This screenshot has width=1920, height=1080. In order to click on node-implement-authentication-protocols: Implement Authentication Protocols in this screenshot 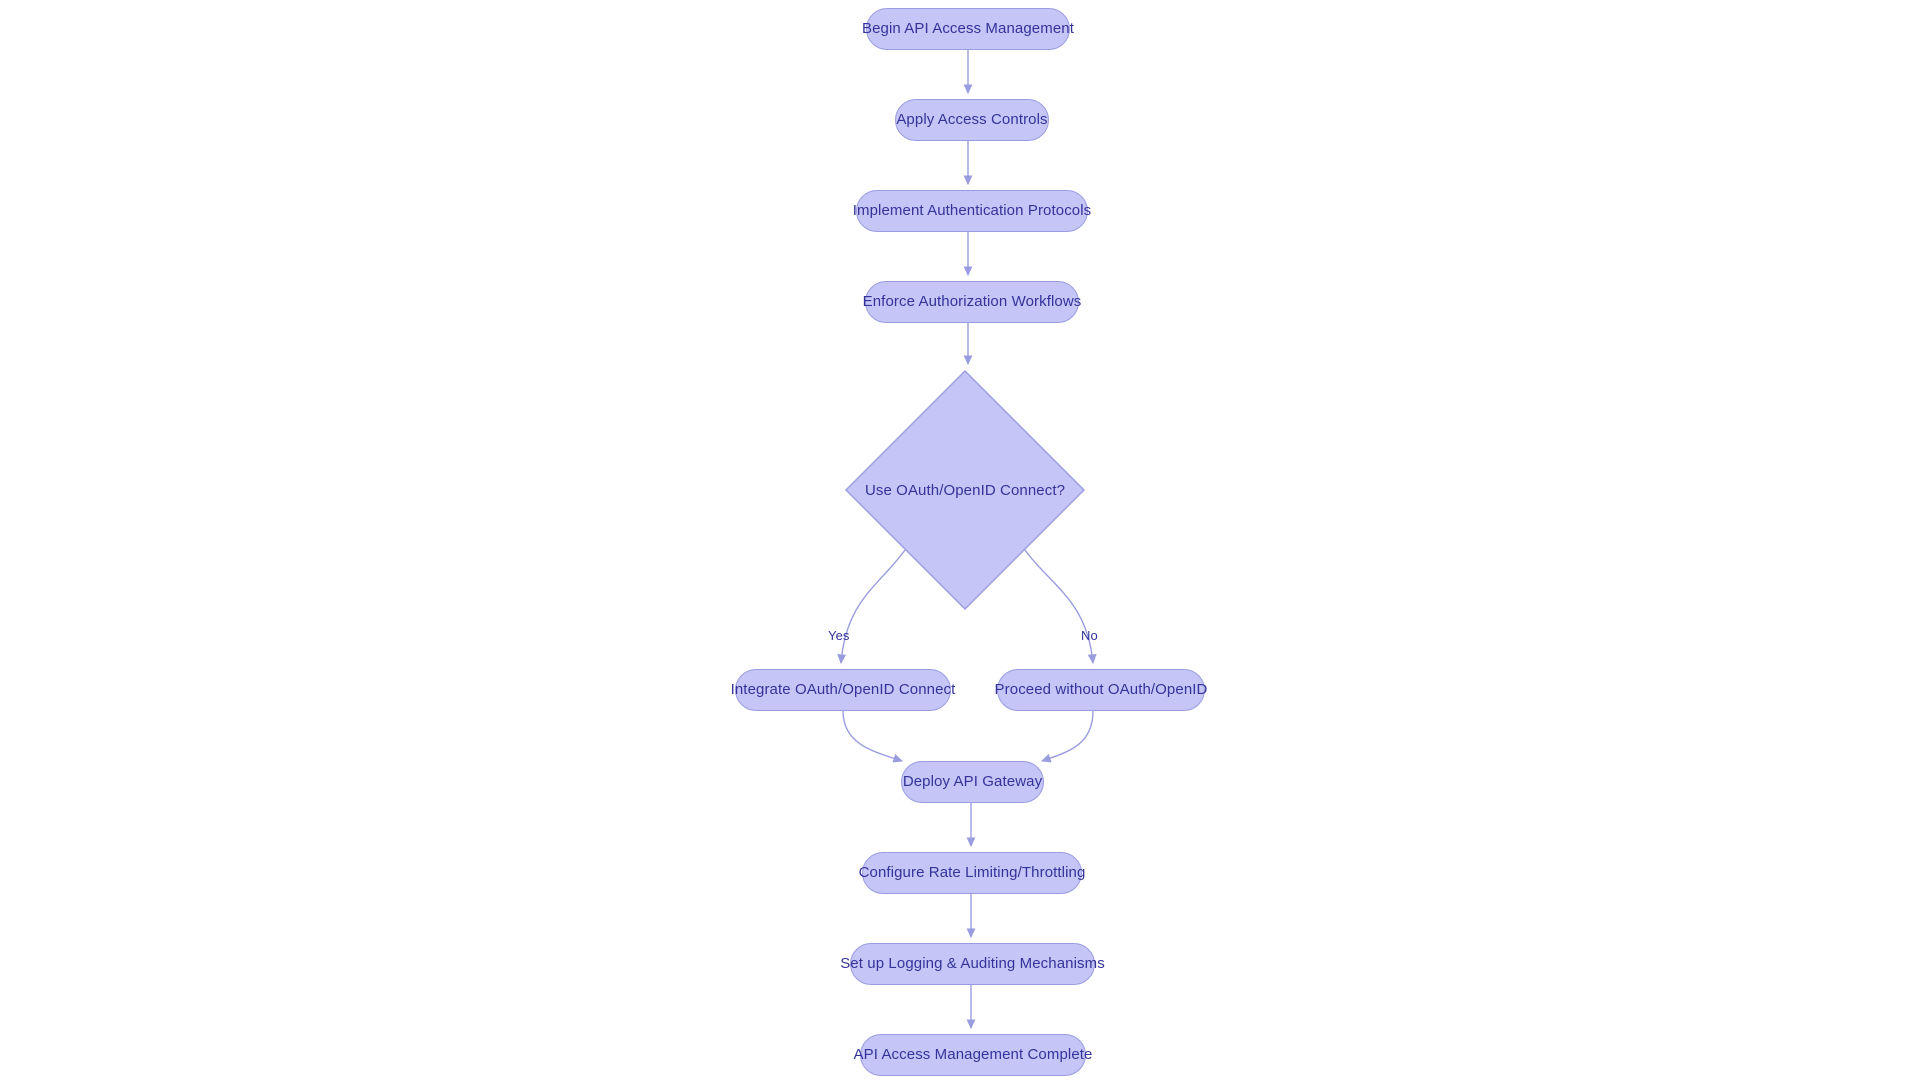, I will do `click(972, 211)`.